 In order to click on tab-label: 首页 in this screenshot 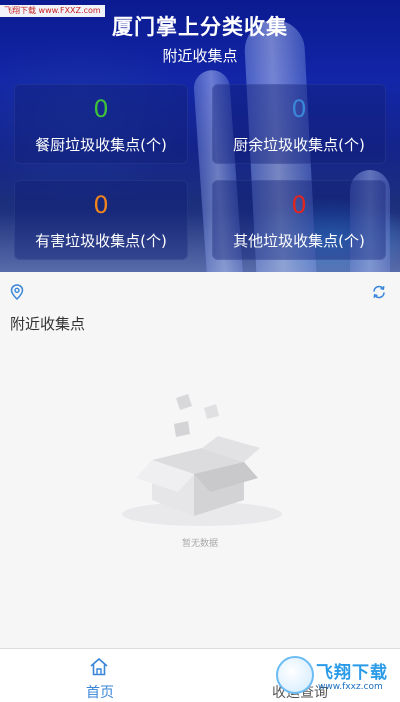, I will do `click(100, 693)`.